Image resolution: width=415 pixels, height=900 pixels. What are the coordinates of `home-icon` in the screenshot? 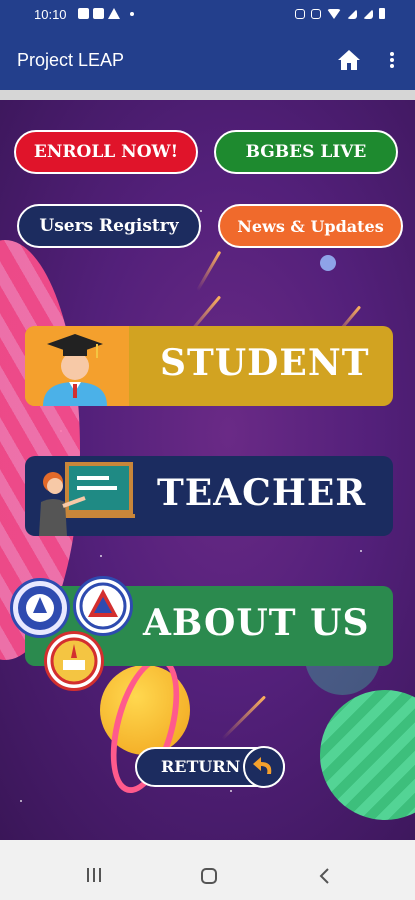 It's located at (349, 60).